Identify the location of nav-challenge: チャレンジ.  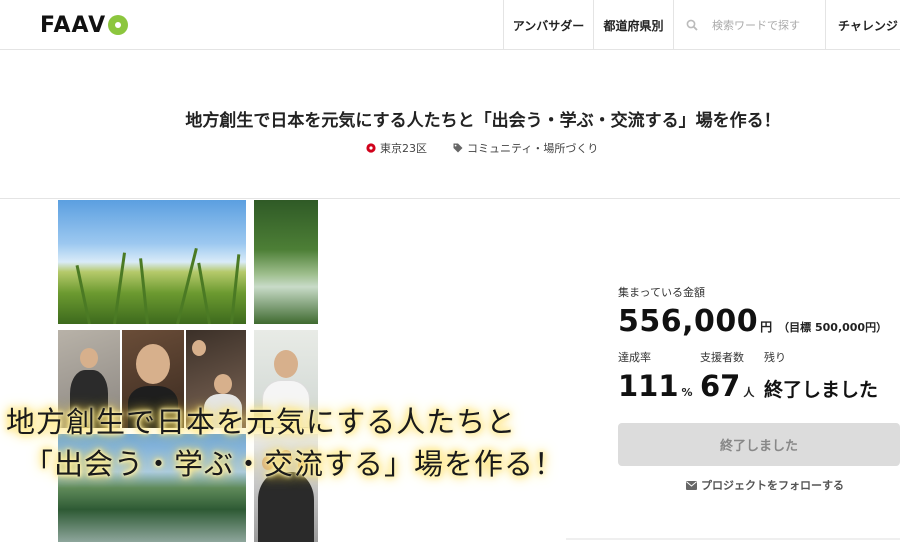
(862, 25).